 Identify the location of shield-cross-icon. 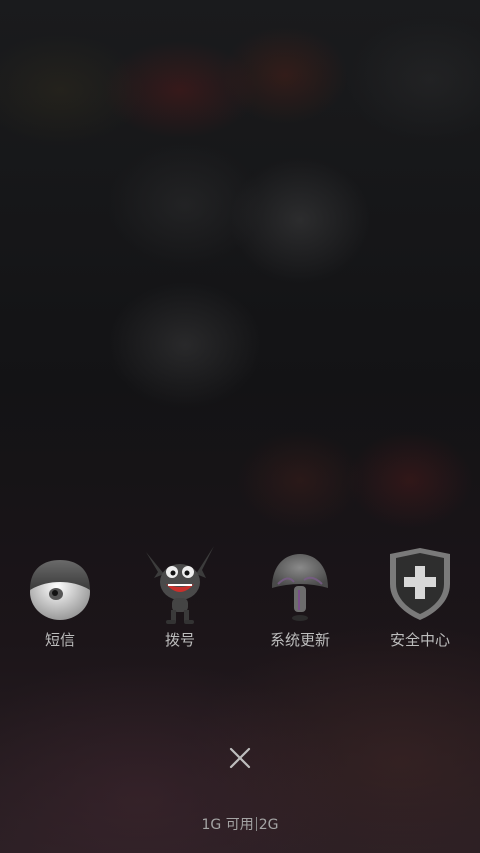
(420, 584).